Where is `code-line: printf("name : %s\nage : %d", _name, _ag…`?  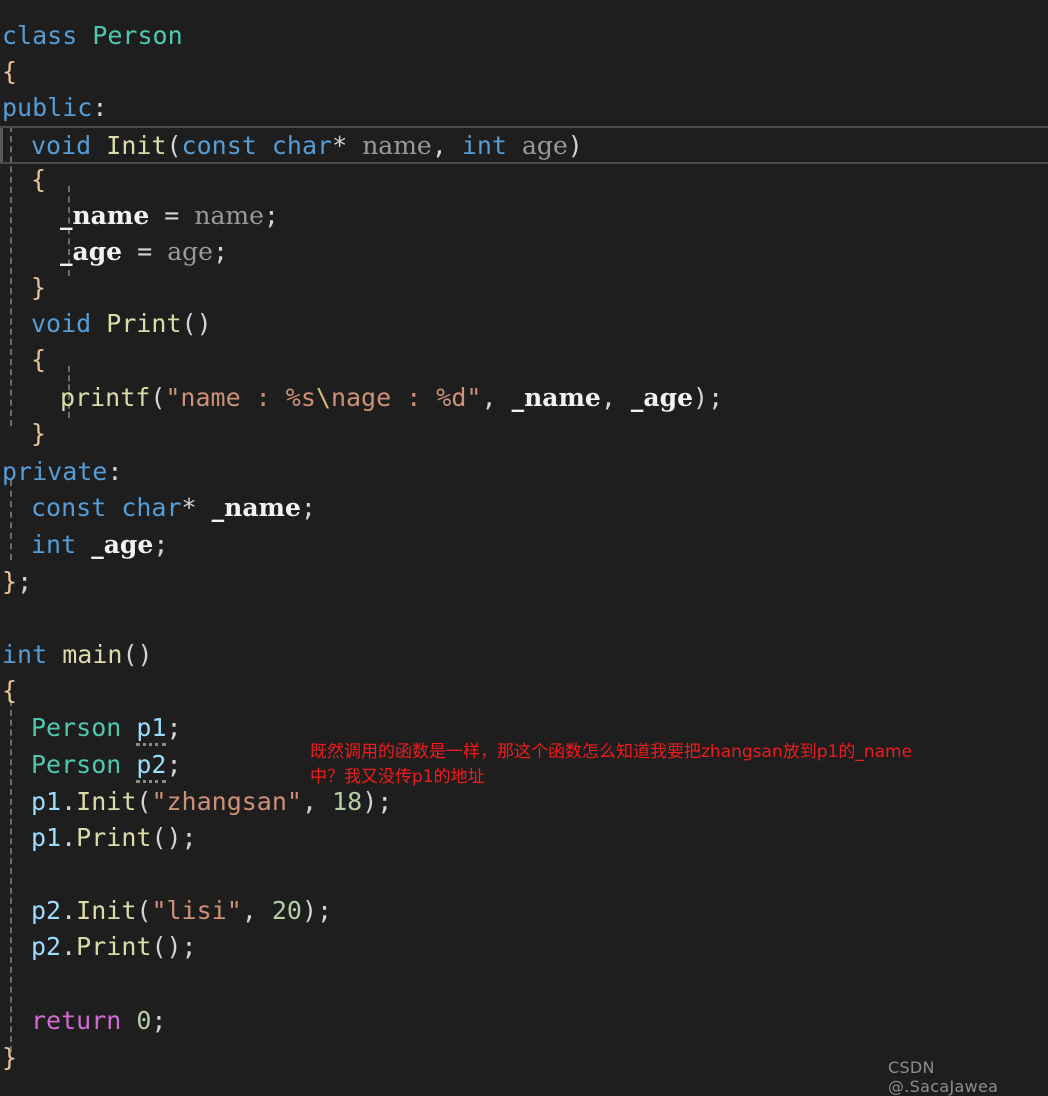
code-line: printf("name : %s\nage : %d", _name, _ag… is located at coordinates (524, 398).